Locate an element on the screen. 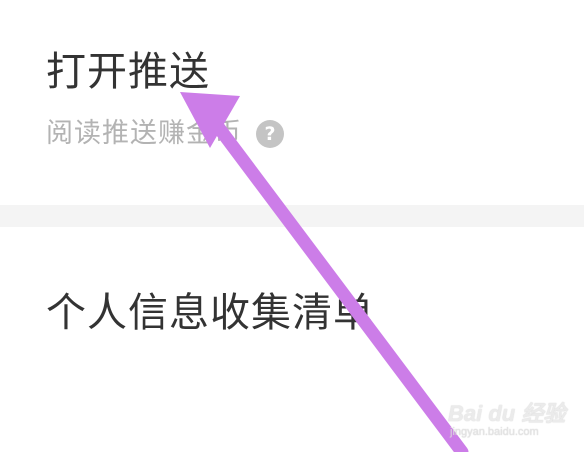 The width and height of the screenshot is (584, 452). open-push-title: 打开推送 is located at coordinates (128, 72).